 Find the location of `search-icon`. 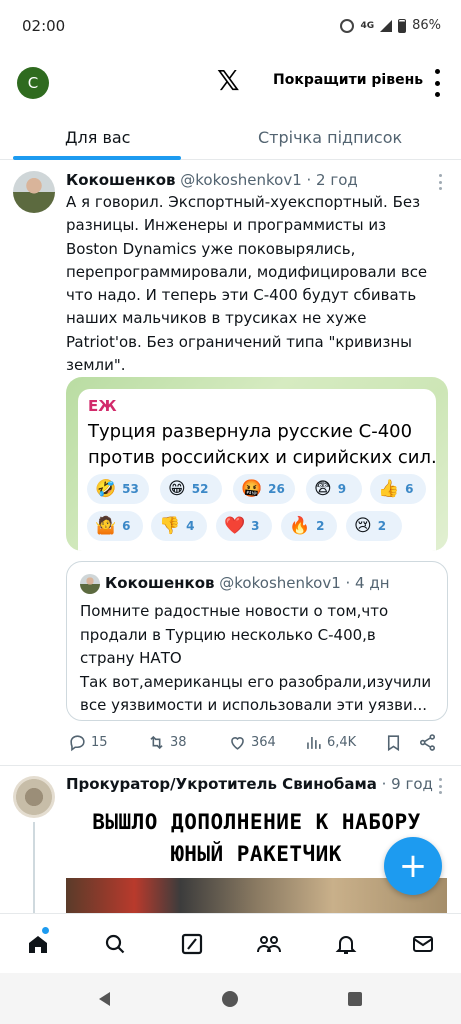

search-icon is located at coordinates (115, 944).